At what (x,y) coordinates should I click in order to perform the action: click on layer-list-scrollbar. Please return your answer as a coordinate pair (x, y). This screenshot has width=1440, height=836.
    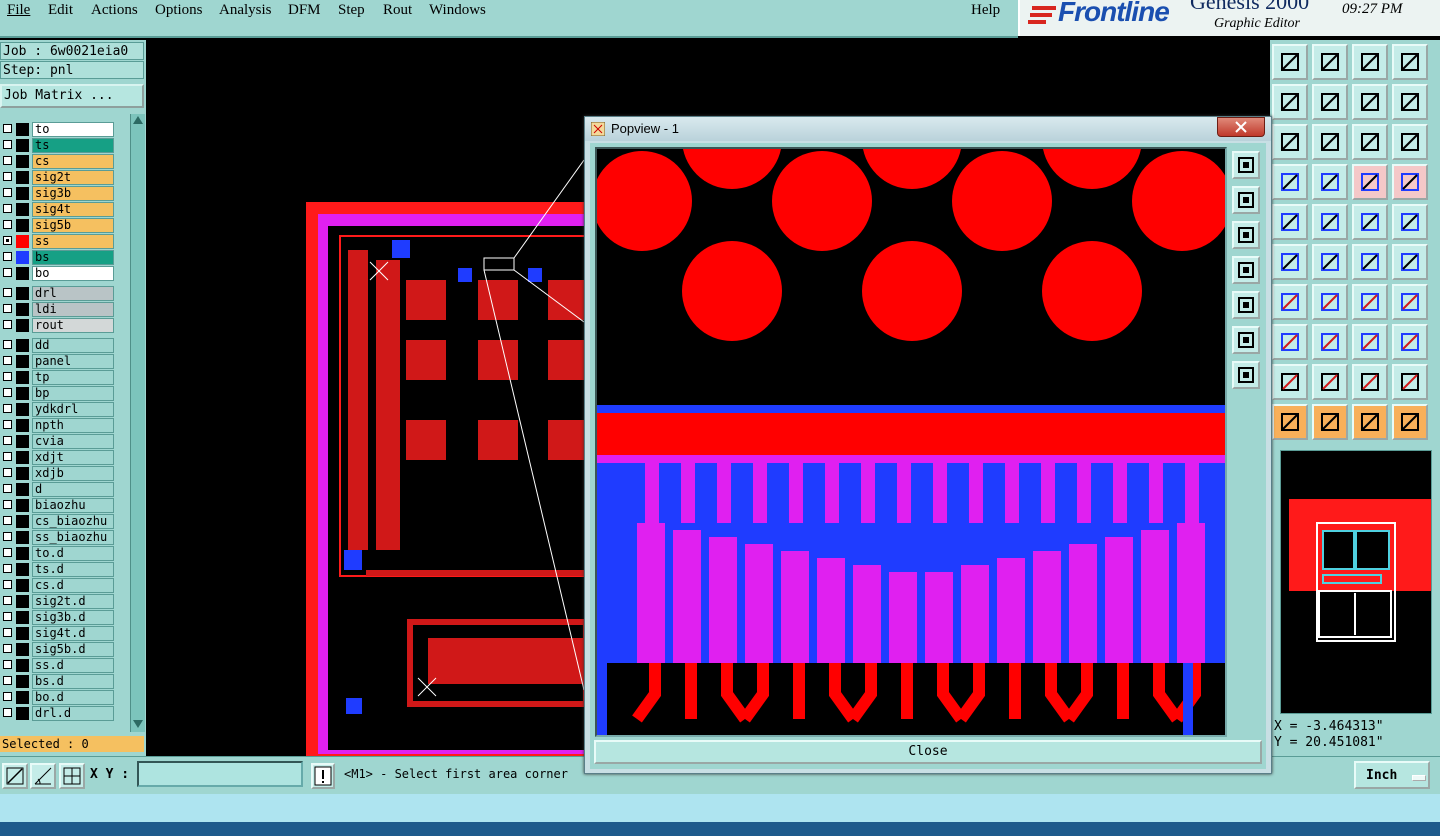
    Looking at the image, I should click on (137, 423).